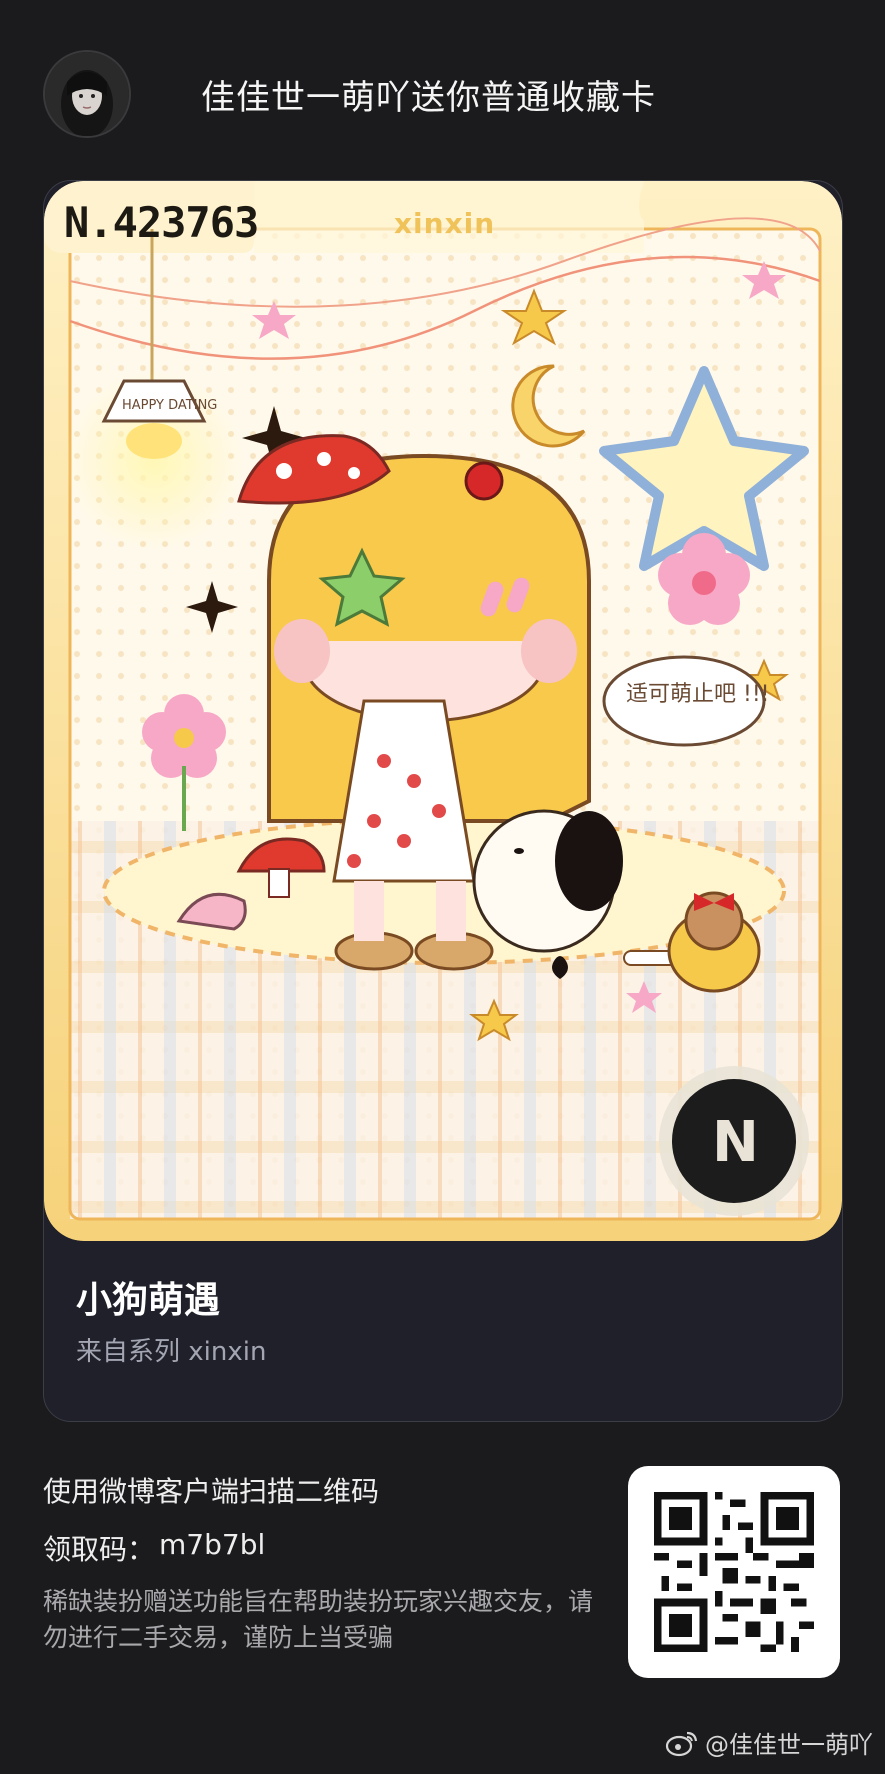 The width and height of the screenshot is (885, 1774). What do you see at coordinates (211, 1491) in the screenshot?
I see `scan-instruction: 使用微博客户端扫描二维码` at bounding box center [211, 1491].